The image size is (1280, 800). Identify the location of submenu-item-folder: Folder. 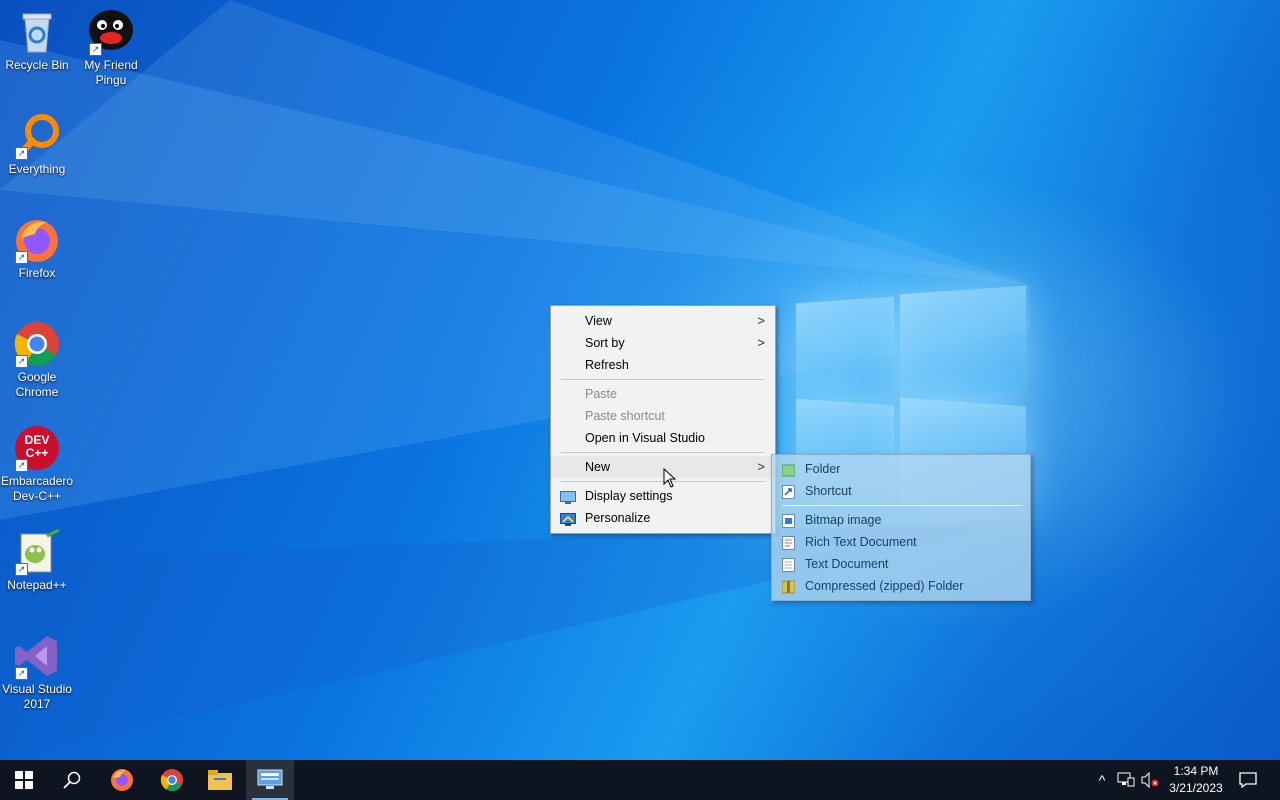
(901, 469).